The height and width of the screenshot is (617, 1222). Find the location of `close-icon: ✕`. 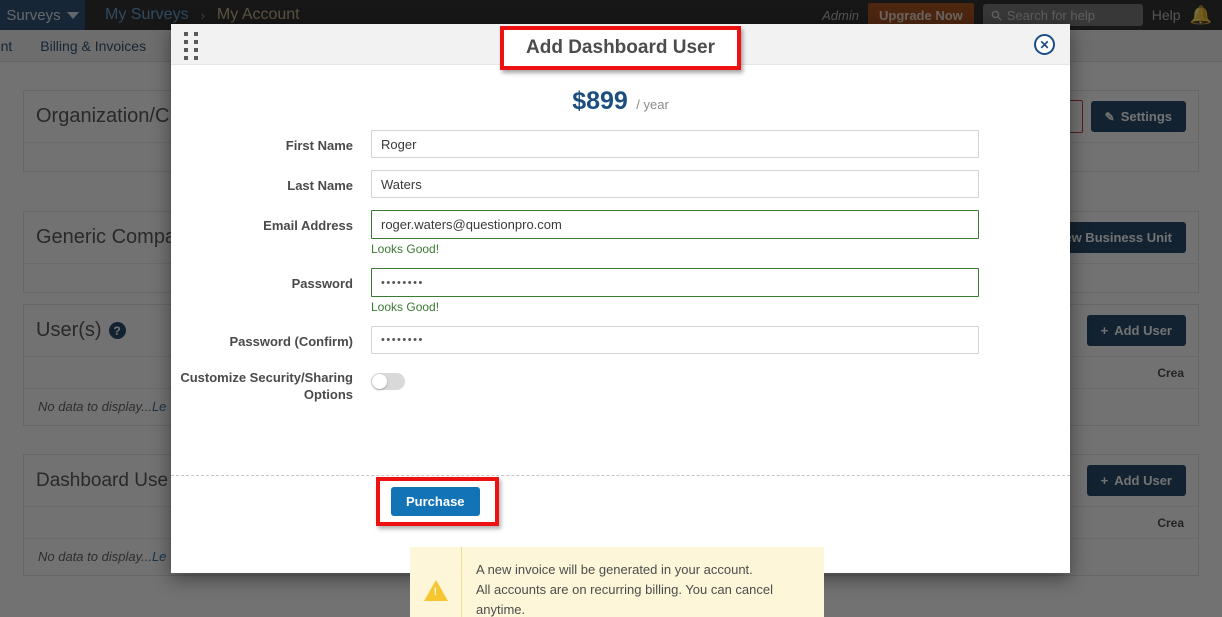

close-icon: ✕ is located at coordinates (1044, 44).